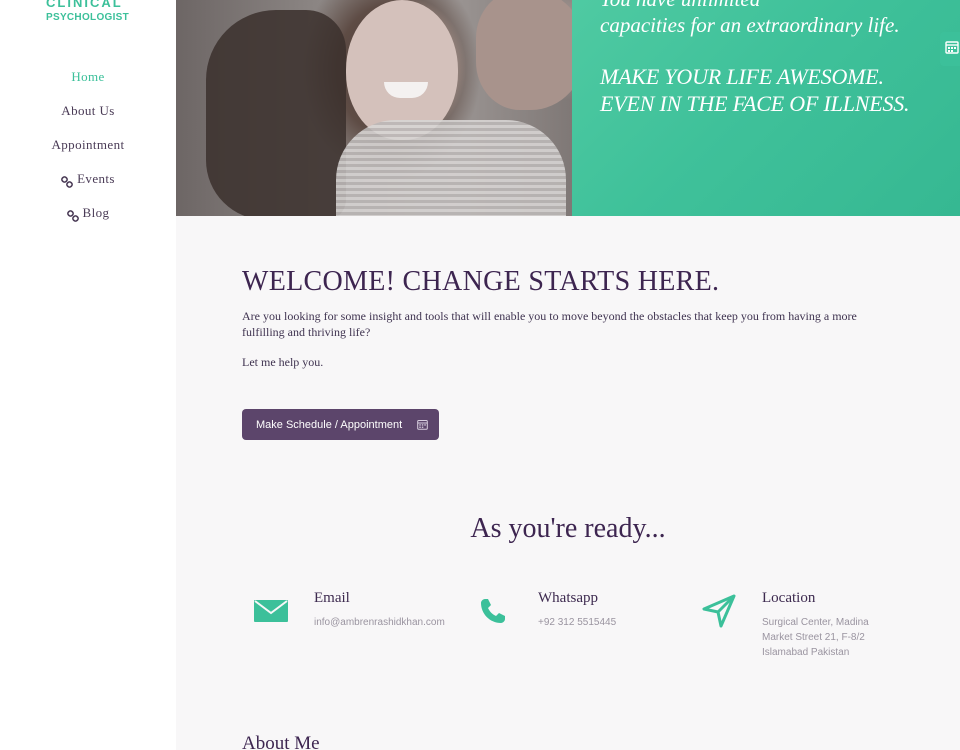 The height and width of the screenshot is (750, 960). What do you see at coordinates (271, 608) in the screenshot?
I see `envelope-icon` at bounding box center [271, 608].